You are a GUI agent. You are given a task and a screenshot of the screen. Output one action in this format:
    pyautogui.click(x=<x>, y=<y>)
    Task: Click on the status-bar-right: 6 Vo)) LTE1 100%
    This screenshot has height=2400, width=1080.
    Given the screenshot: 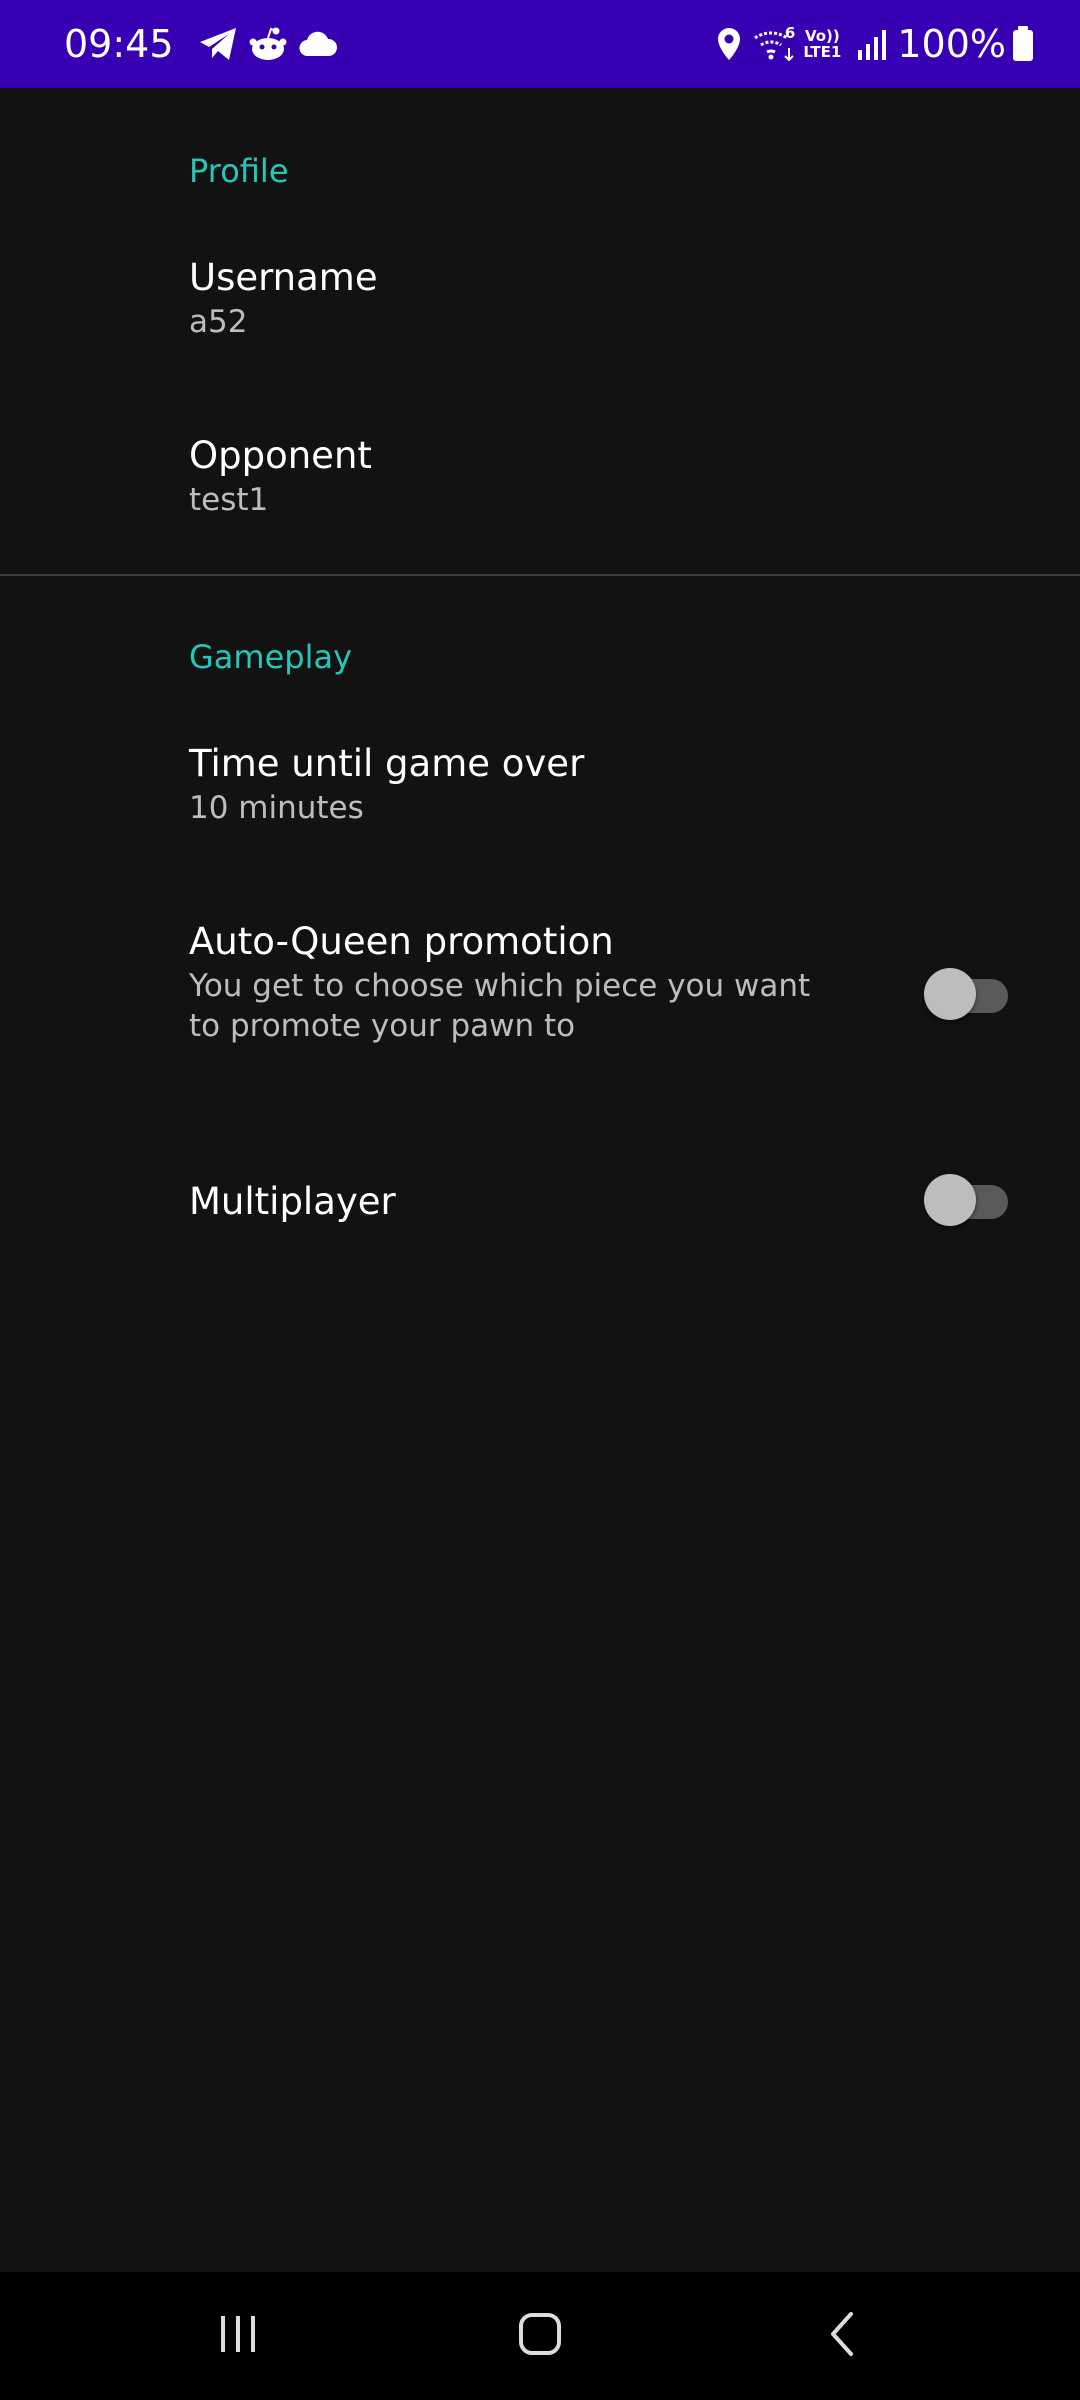 What is the action you would take?
    pyautogui.click(x=869, y=44)
    